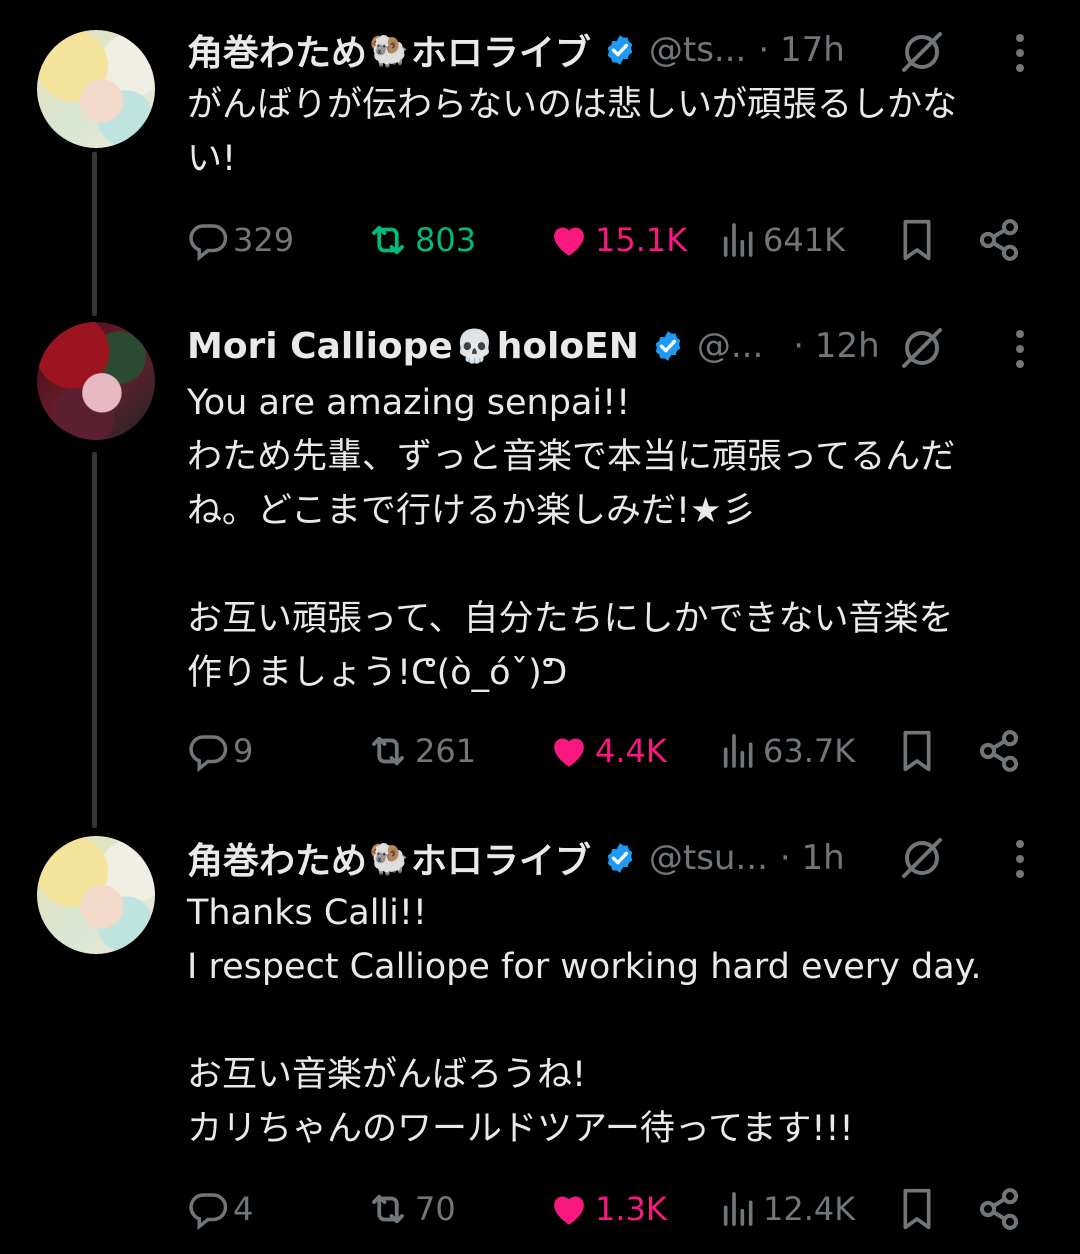  Describe the element at coordinates (571, 457) in the screenshot. I see `tweet-text-line: わため先輩、ずっと音楽で本当に頑張ってるんだ` at that location.